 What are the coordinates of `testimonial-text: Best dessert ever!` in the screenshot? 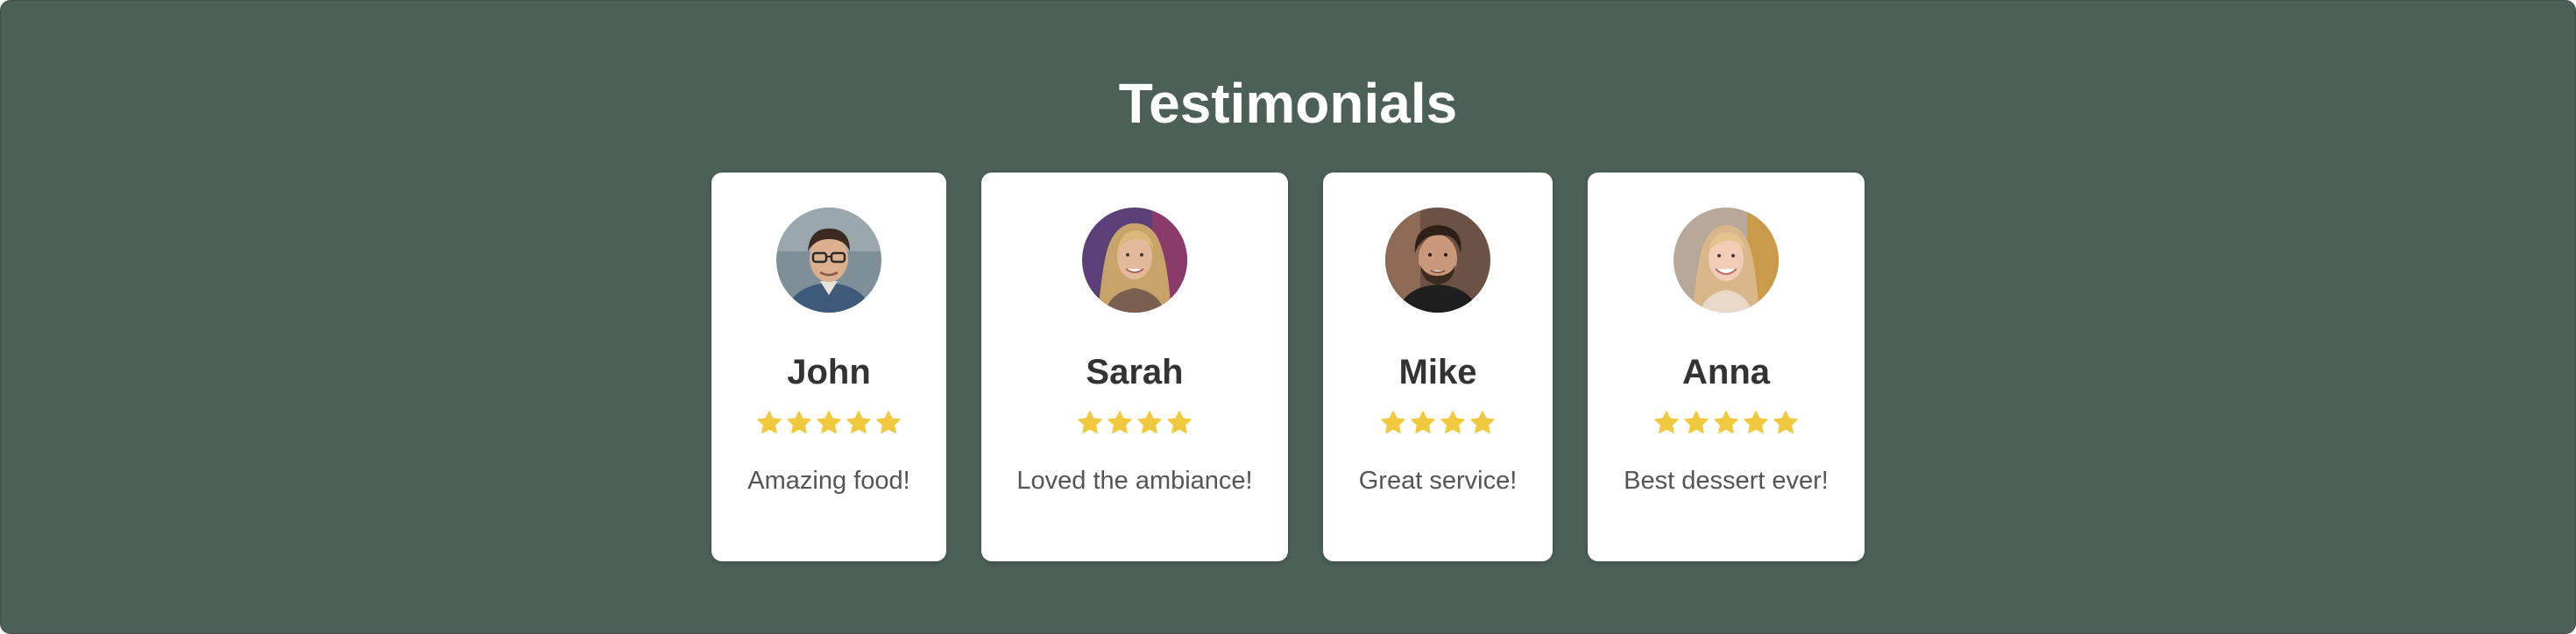 It's located at (1726, 481).